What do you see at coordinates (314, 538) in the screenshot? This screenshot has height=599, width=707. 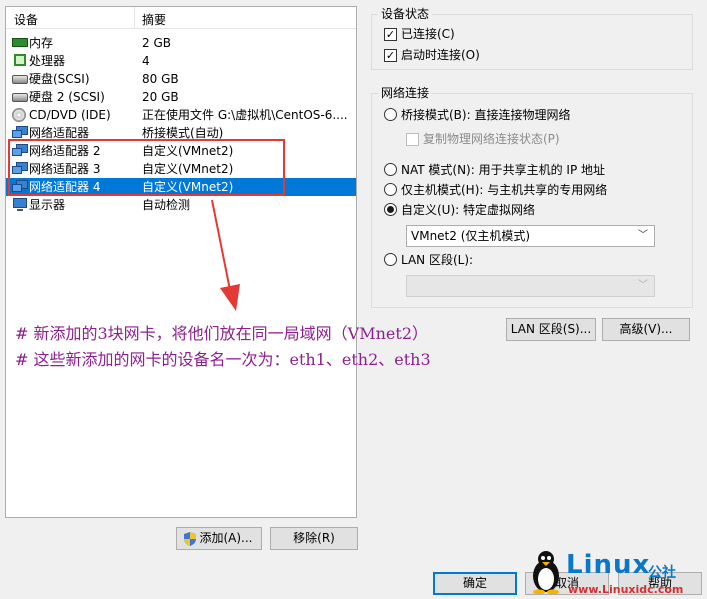 I see `remove-device-button: 移除(R)` at bounding box center [314, 538].